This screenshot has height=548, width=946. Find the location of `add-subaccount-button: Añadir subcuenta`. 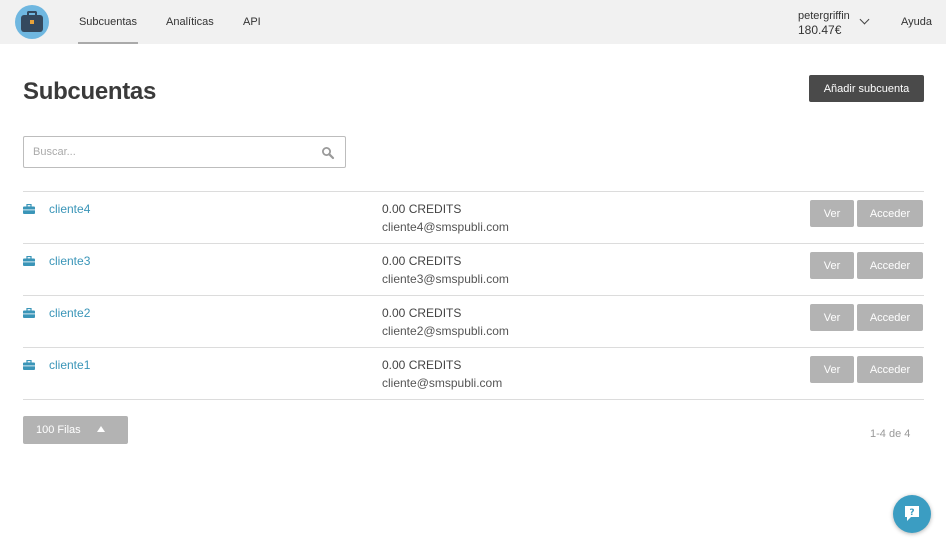

add-subaccount-button: Añadir subcuenta is located at coordinates (866, 88).